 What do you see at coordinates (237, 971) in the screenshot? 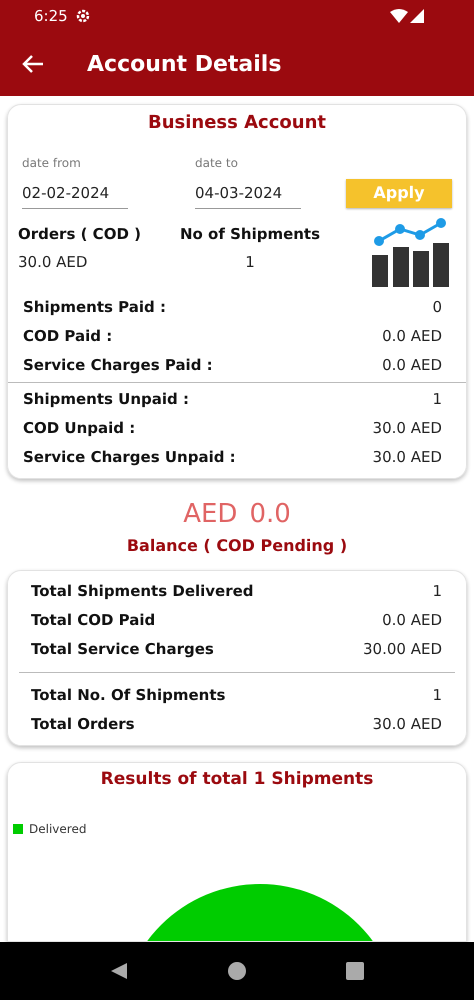
I see `home-icon` at bounding box center [237, 971].